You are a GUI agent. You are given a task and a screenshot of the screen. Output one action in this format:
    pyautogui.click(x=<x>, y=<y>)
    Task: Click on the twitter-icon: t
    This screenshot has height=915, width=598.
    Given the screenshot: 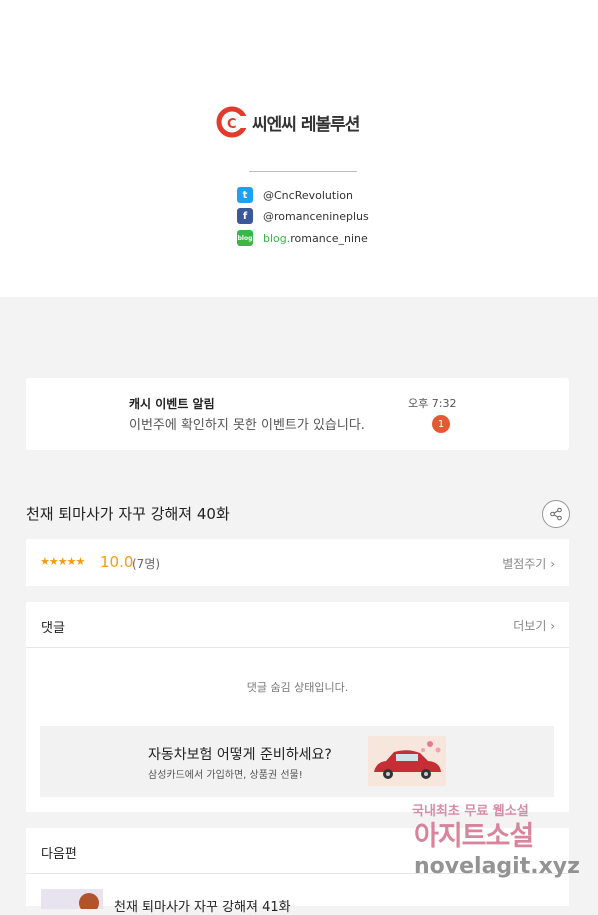 What is the action you would take?
    pyautogui.click(x=245, y=195)
    